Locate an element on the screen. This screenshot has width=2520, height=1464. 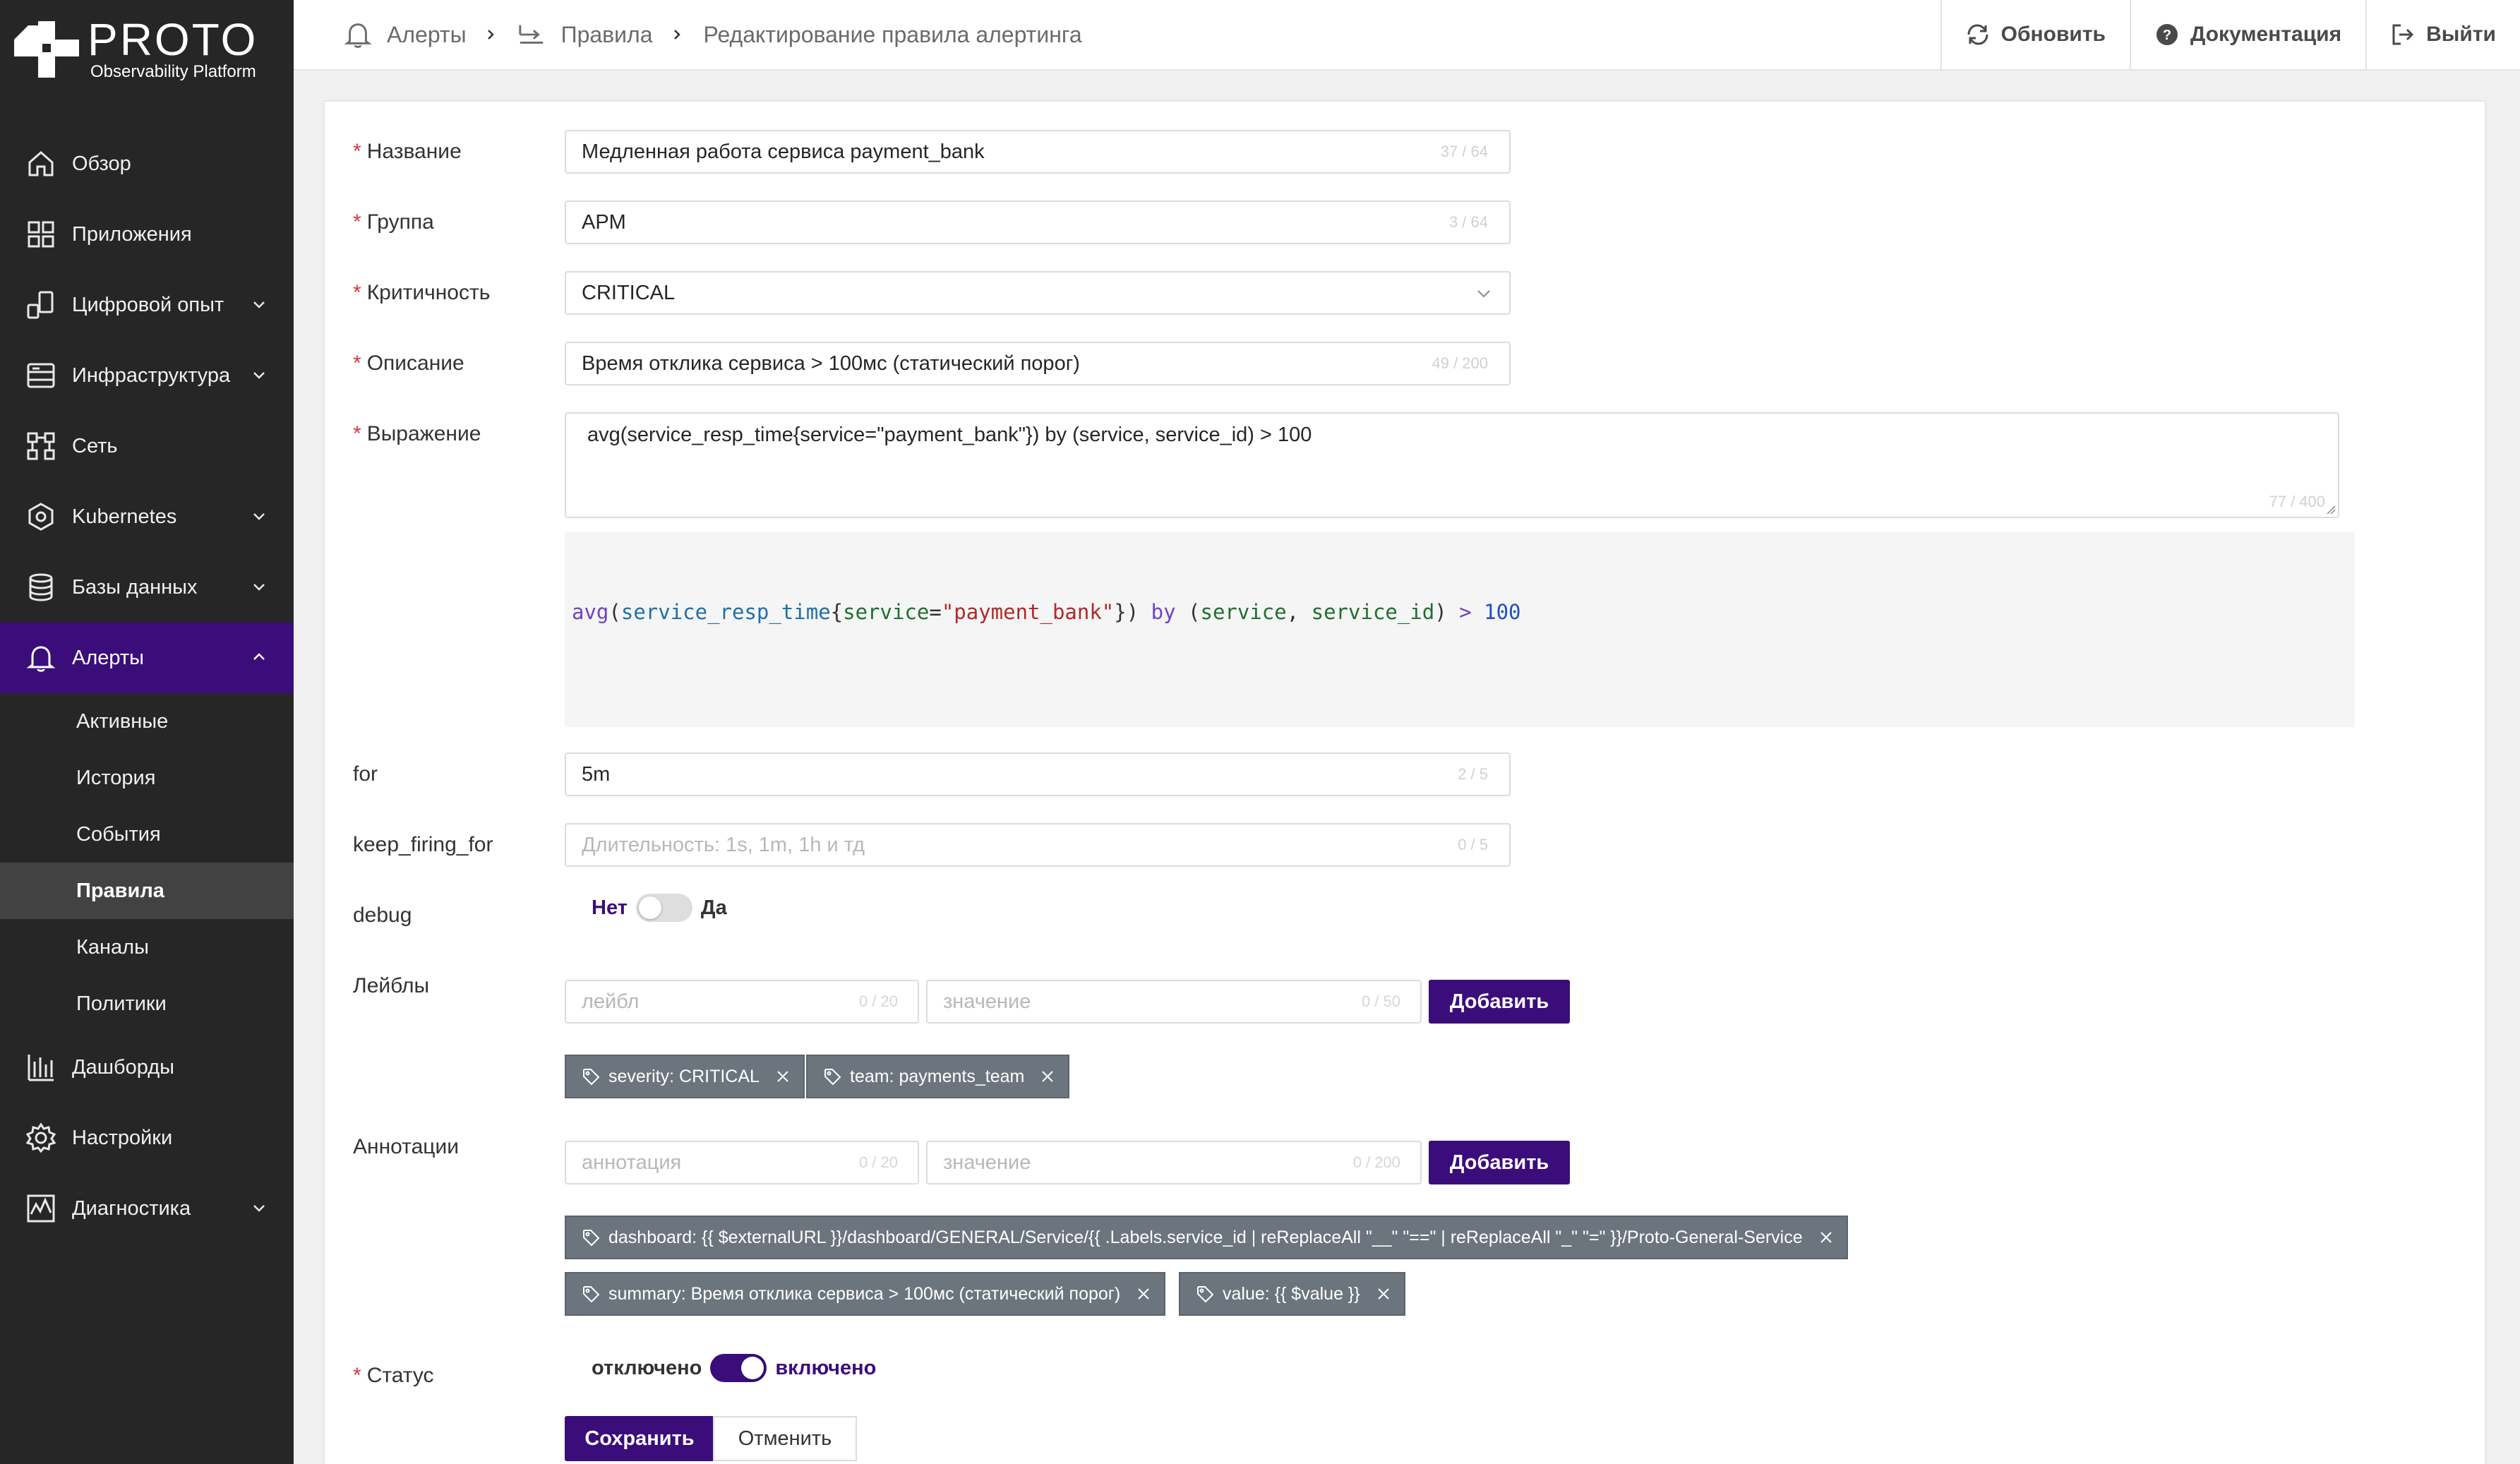
code-operator: > is located at coordinates (1465, 612).